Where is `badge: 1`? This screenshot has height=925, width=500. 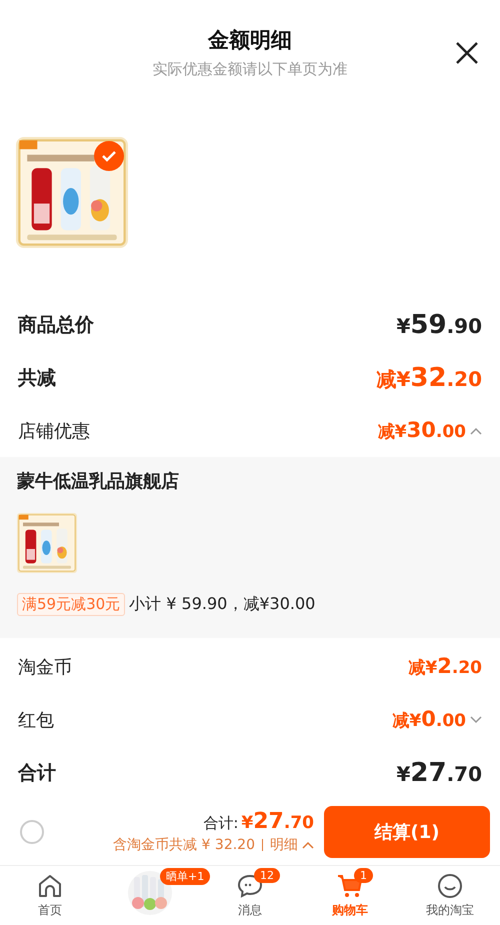
badge: 1 is located at coordinates (363, 875).